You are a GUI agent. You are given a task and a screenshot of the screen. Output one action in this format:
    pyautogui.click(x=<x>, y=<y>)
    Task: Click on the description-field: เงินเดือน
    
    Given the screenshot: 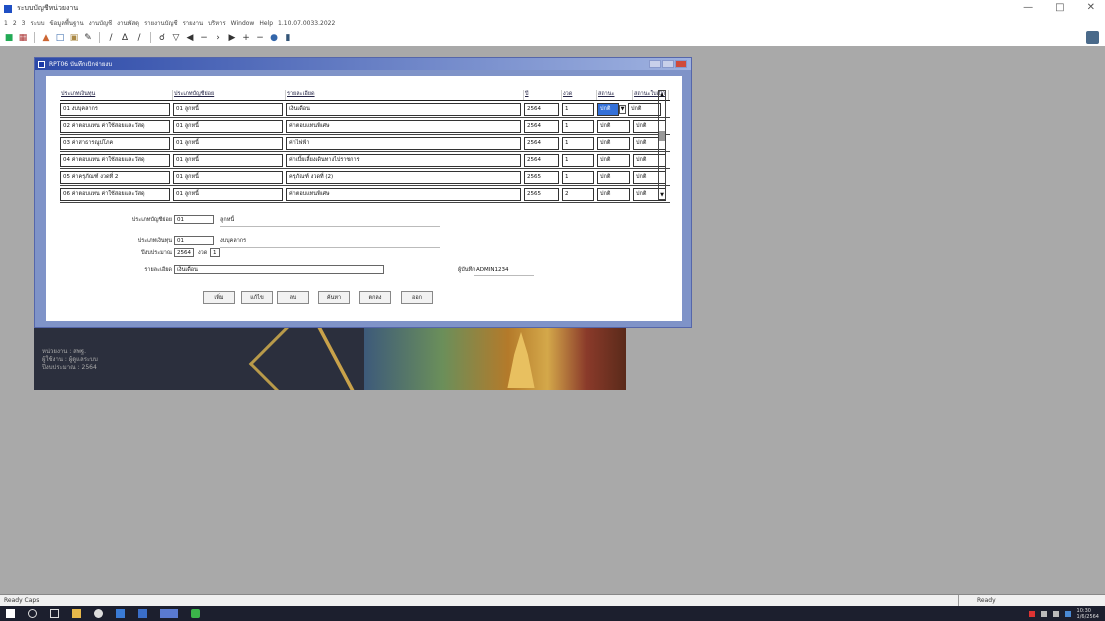 What is the action you would take?
    pyautogui.click(x=279, y=269)
    